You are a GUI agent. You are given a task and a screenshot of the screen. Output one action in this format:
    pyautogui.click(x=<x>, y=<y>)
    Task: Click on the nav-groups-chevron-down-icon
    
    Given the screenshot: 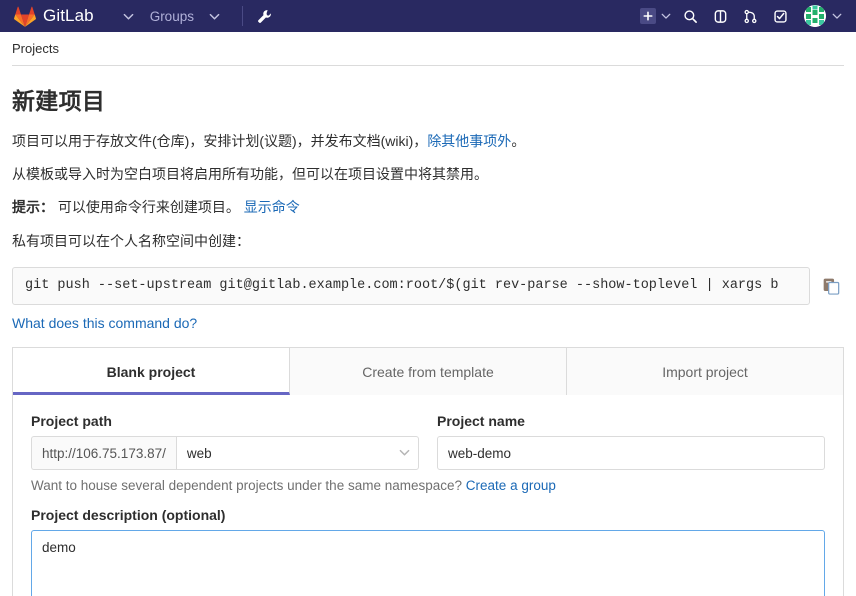 What is the action you would take?
    pyautogui.click(x=215, y=16)
    